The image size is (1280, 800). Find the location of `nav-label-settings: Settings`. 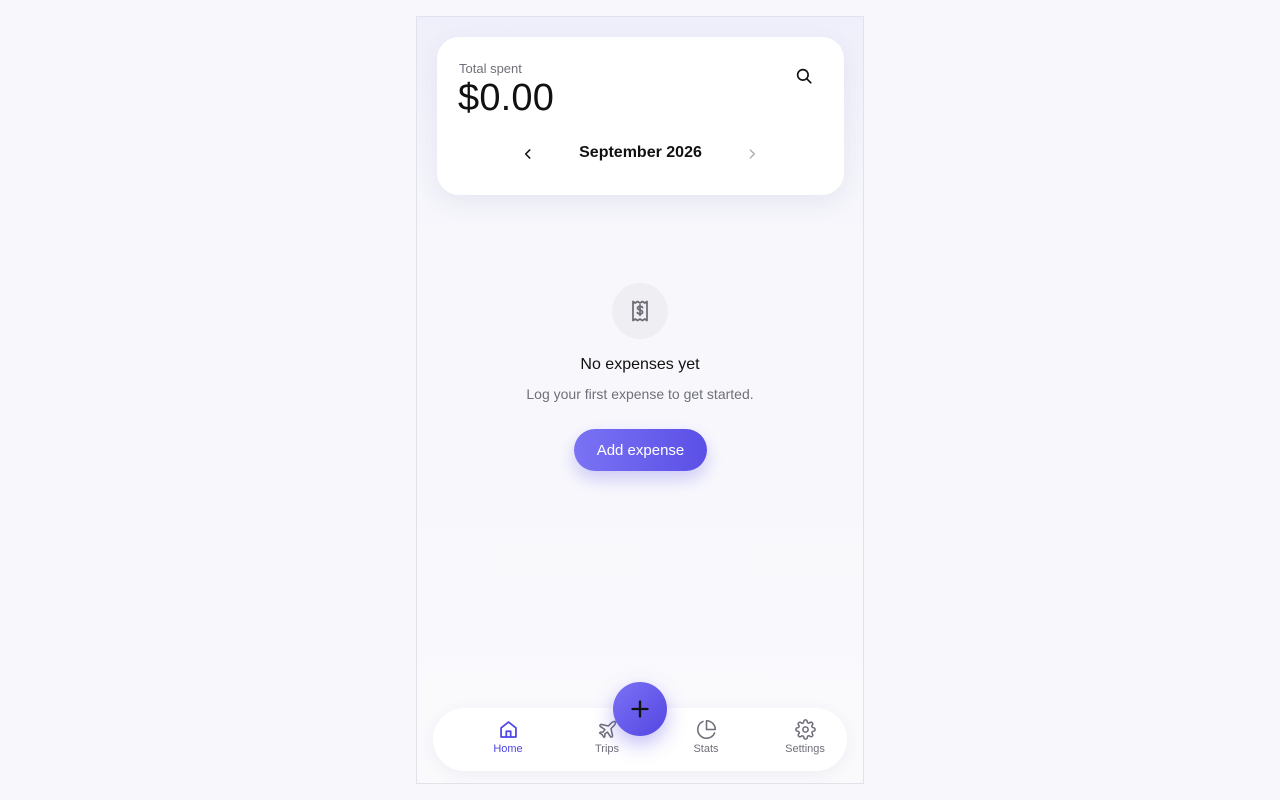

nav-label-settings: Settings is located at coordinates (805, 749).